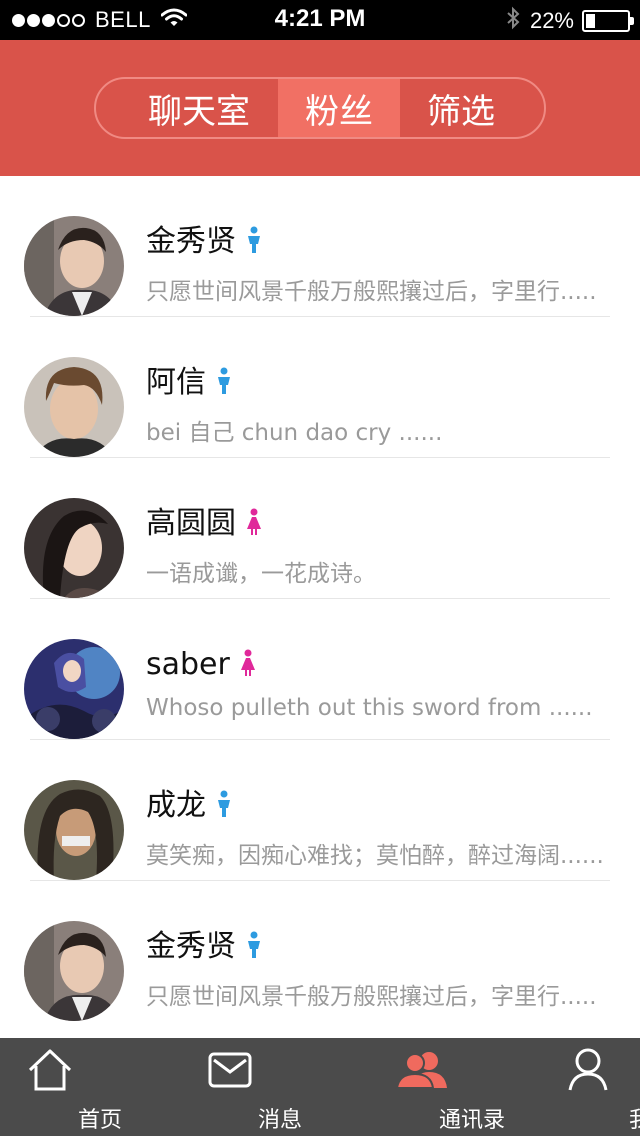 Image resolution: width=640 pixels, height=1136 pixels. I want to click on tab-bar: 首页 消息 通讯录 我, so click(320, 1087).